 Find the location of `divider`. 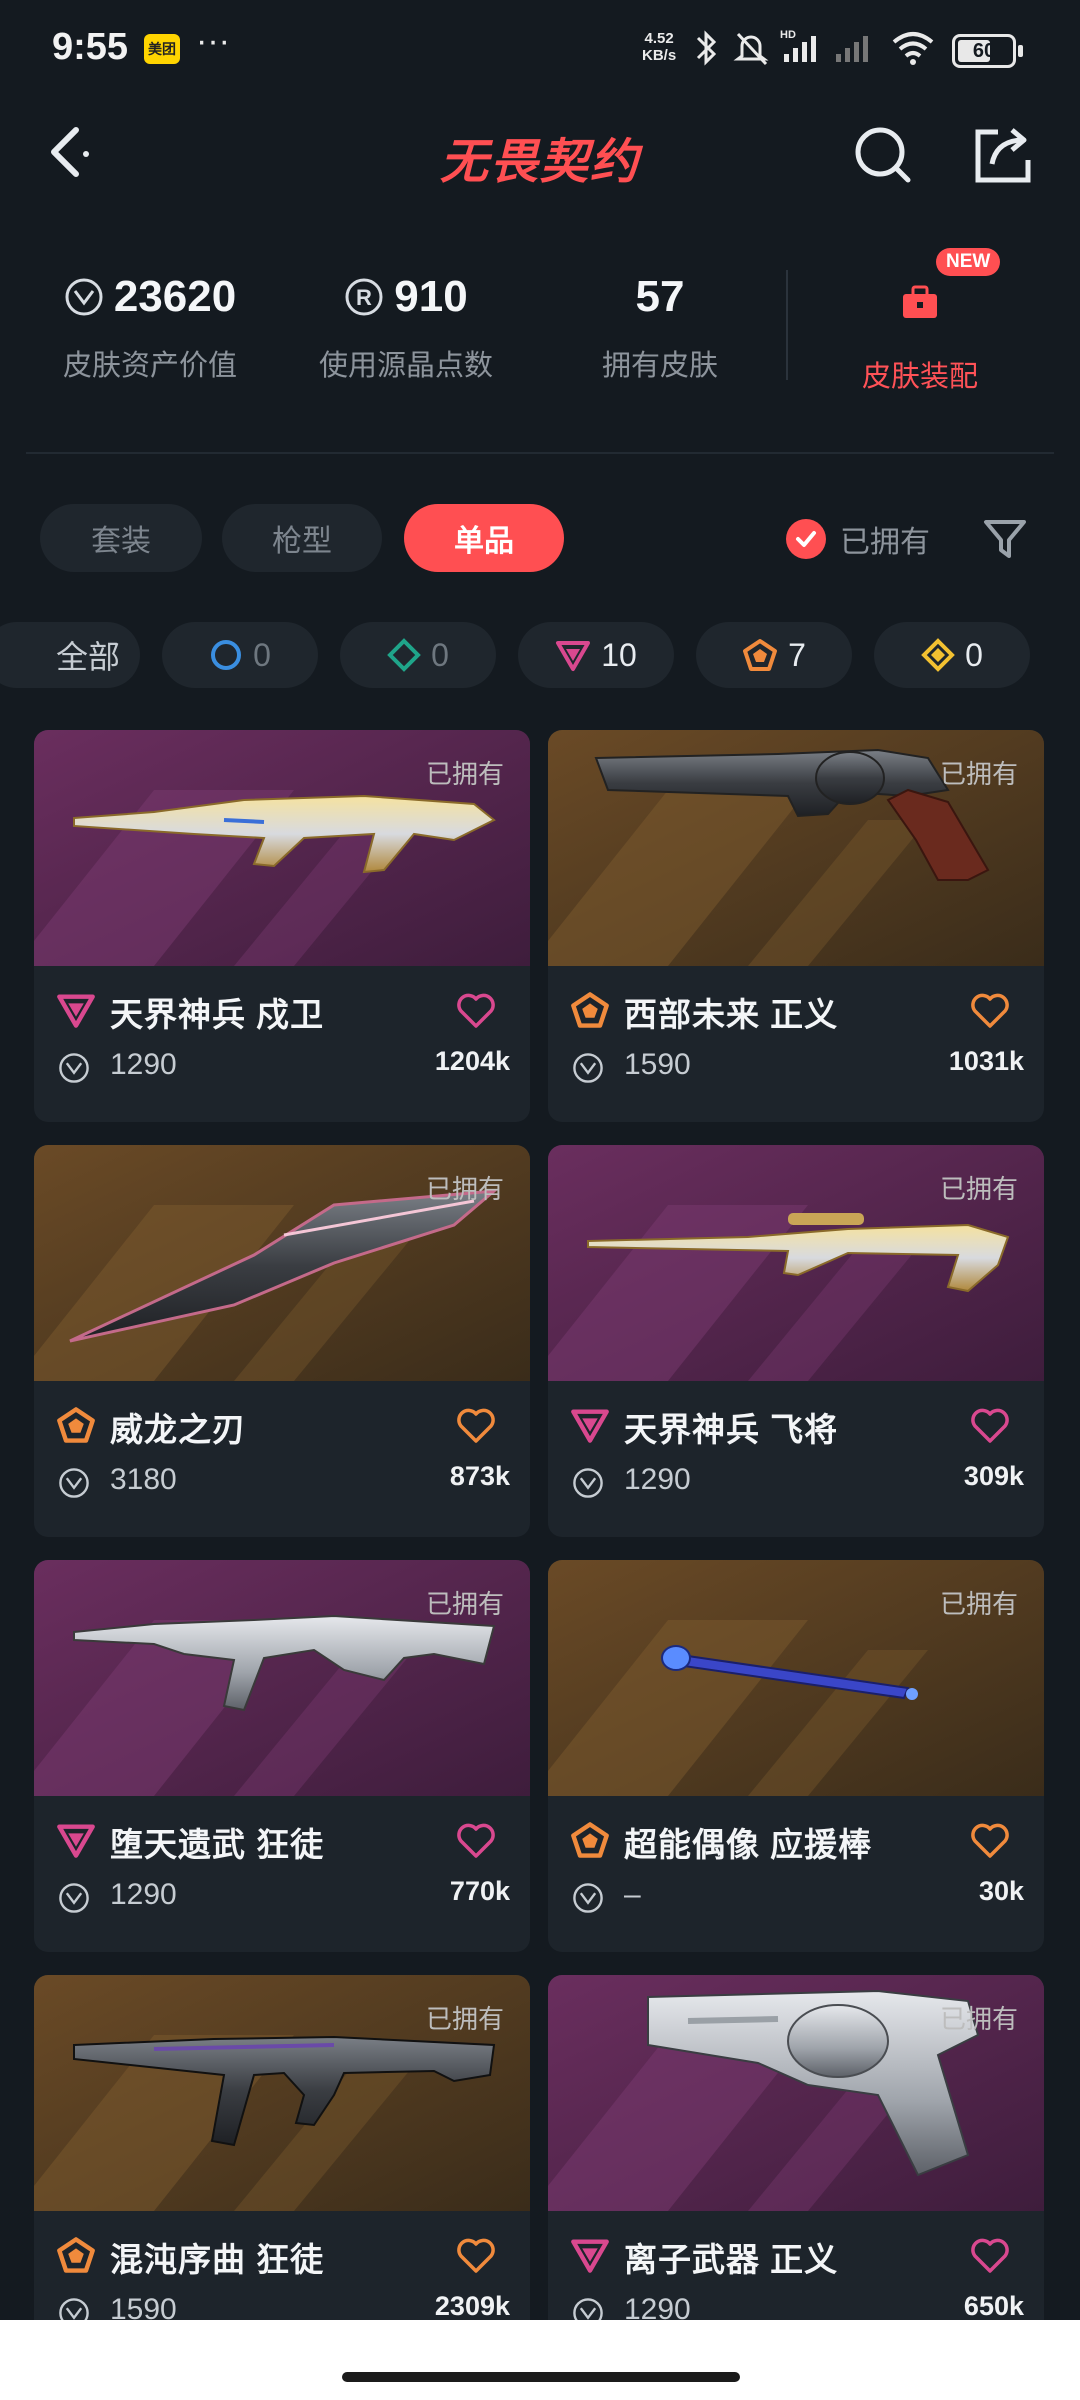

divider is located at coordinates (540, 453).